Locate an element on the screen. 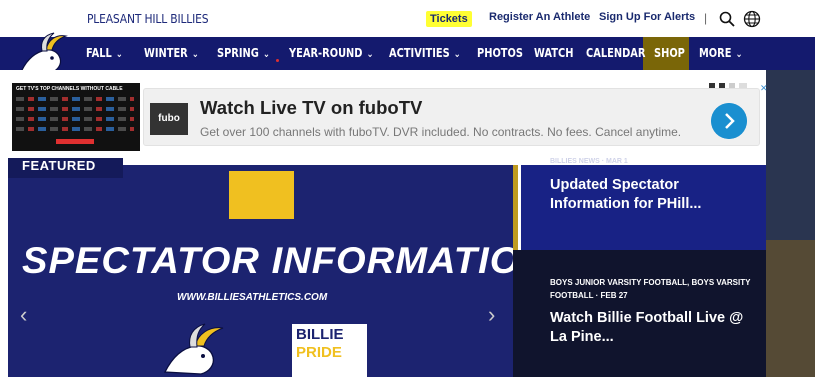 Image resolution: width=815 pixels, height=377 pixels. fubo-logo: fubo is located at coordinates (169, 119).